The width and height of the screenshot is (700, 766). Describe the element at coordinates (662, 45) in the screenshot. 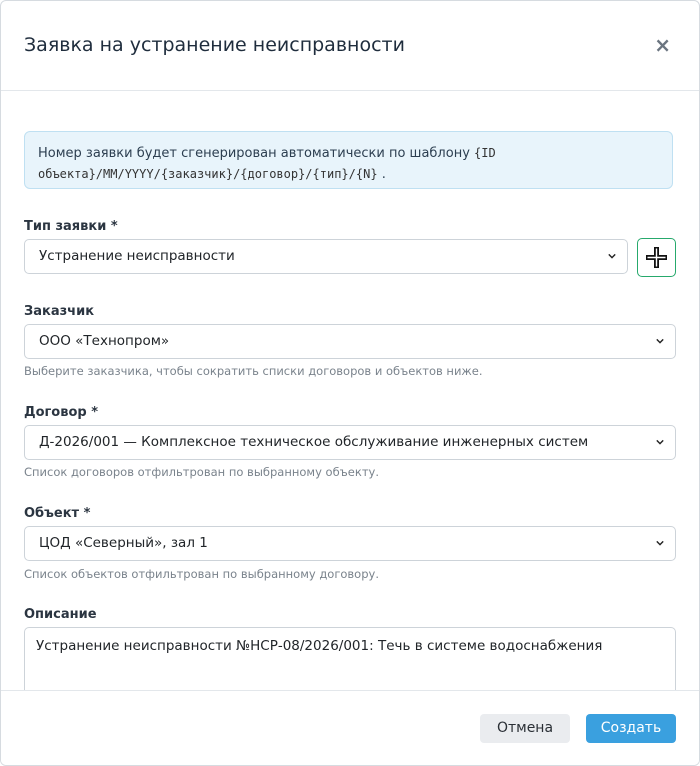

I see `close-icon: ×` at that location.